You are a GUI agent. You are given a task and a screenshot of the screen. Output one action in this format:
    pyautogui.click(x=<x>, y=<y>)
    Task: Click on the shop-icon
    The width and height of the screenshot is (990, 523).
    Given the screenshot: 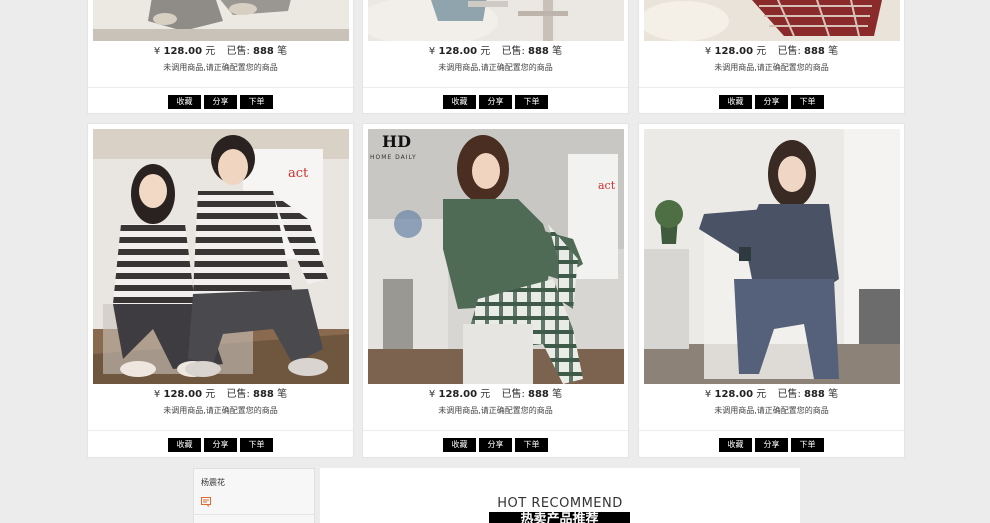 What is the action you would take?
    pyautogui.click(x=206, y=499)
    